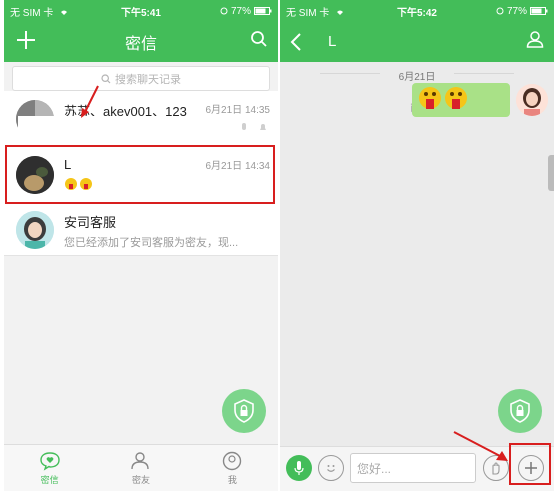 This screenshot has height=491, width=558. Describe the element at coordinates (263, 127) in the screenshot. I see `bell-muted-icon` at that location.